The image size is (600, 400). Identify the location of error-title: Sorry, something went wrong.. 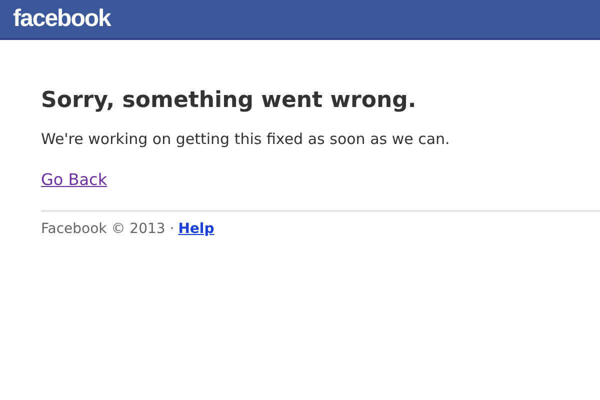
(229, 101).